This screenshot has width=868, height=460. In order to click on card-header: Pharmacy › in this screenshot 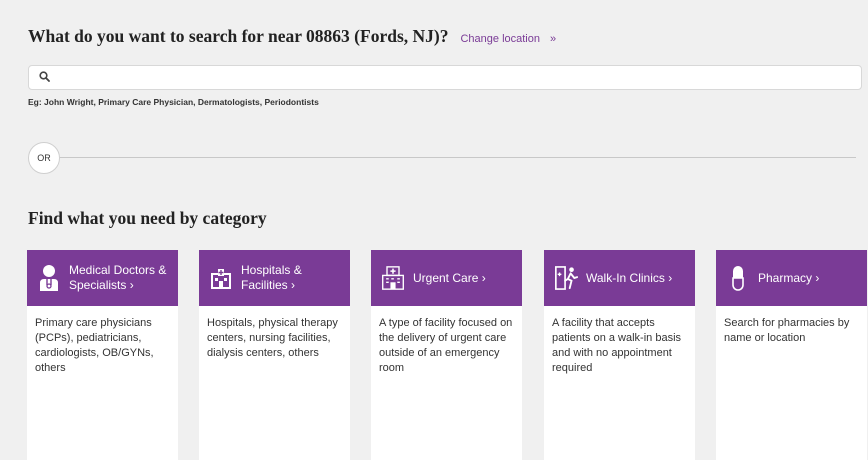, I will do `click(791, 278)`.